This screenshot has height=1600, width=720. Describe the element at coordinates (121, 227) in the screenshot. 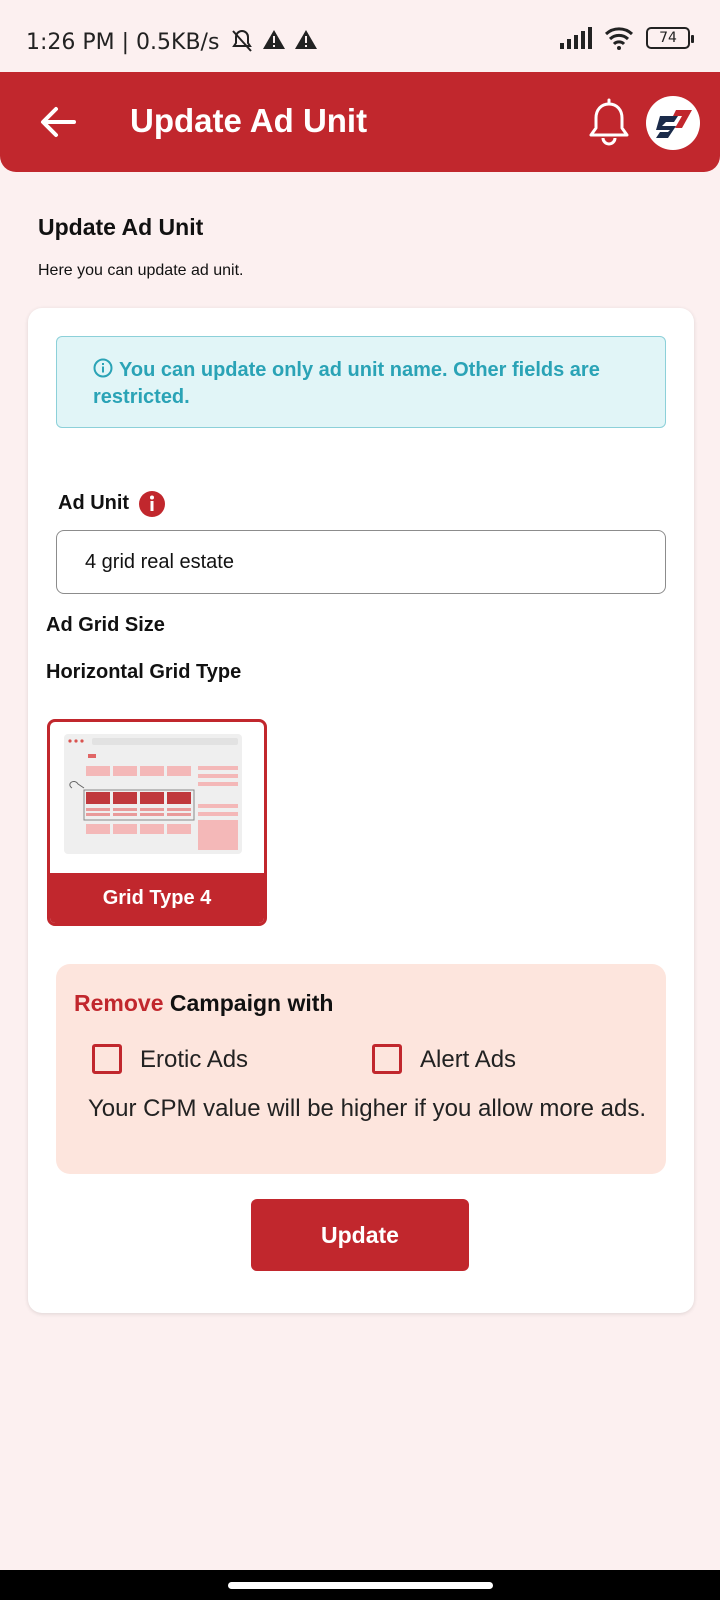

I see `page-title: Update Ad Unit` at that location.